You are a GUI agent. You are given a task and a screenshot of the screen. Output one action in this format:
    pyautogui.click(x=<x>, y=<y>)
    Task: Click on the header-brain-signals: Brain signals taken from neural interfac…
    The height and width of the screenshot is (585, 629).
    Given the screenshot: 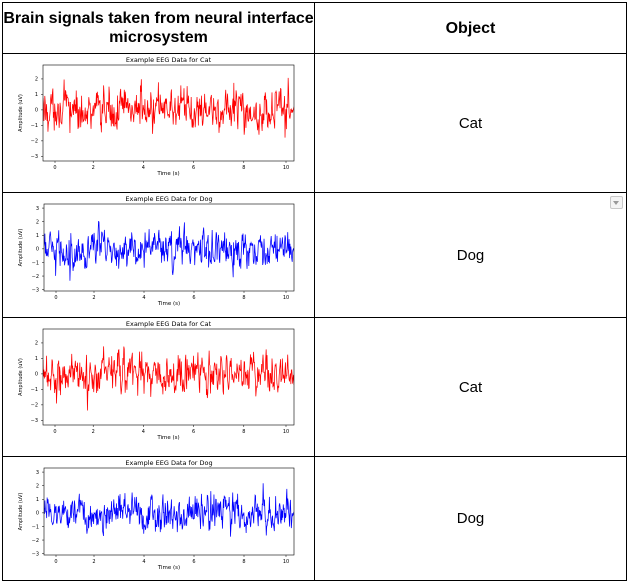 What is the action you would take?
    pyautogui.click(x=158, y=28)
    